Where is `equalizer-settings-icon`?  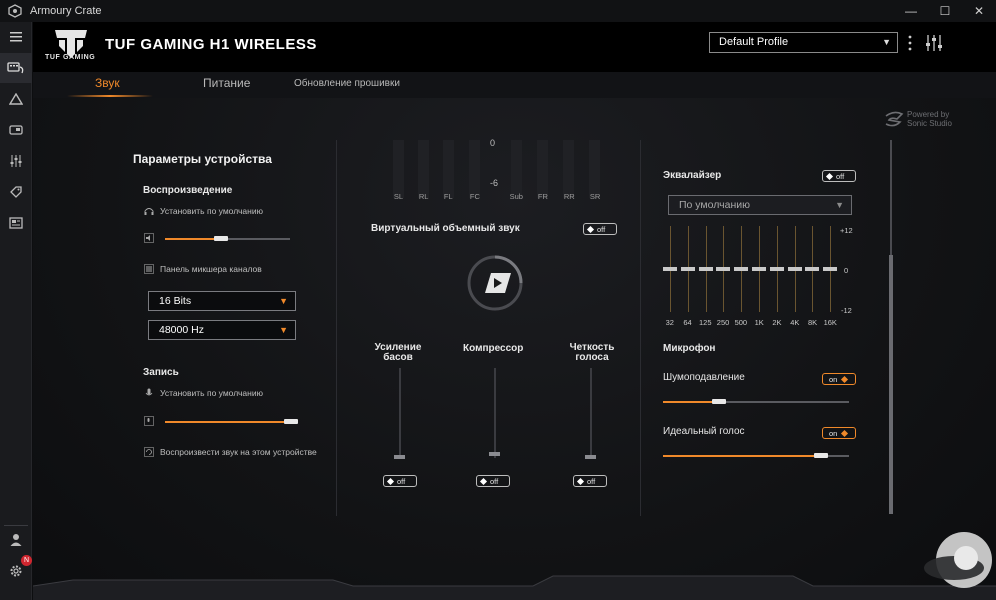 equalizer-settings-icon is located at coordinates (934, 43).